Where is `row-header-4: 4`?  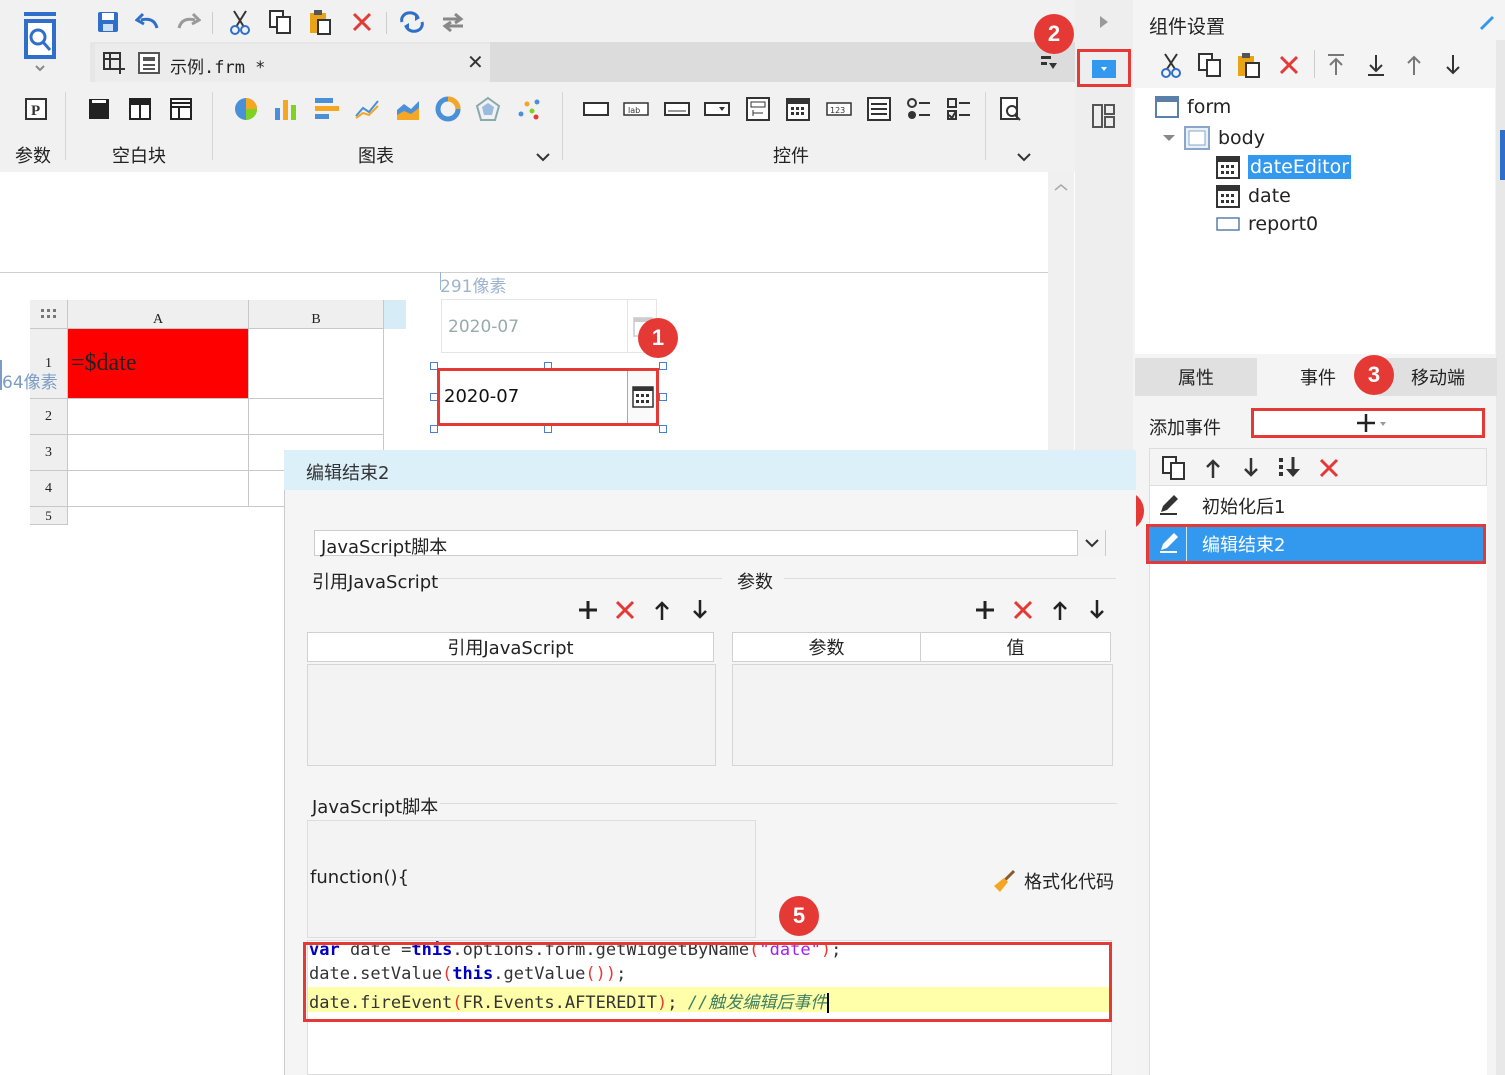
row-header-4: 4 is located at coordinates (49, 489).